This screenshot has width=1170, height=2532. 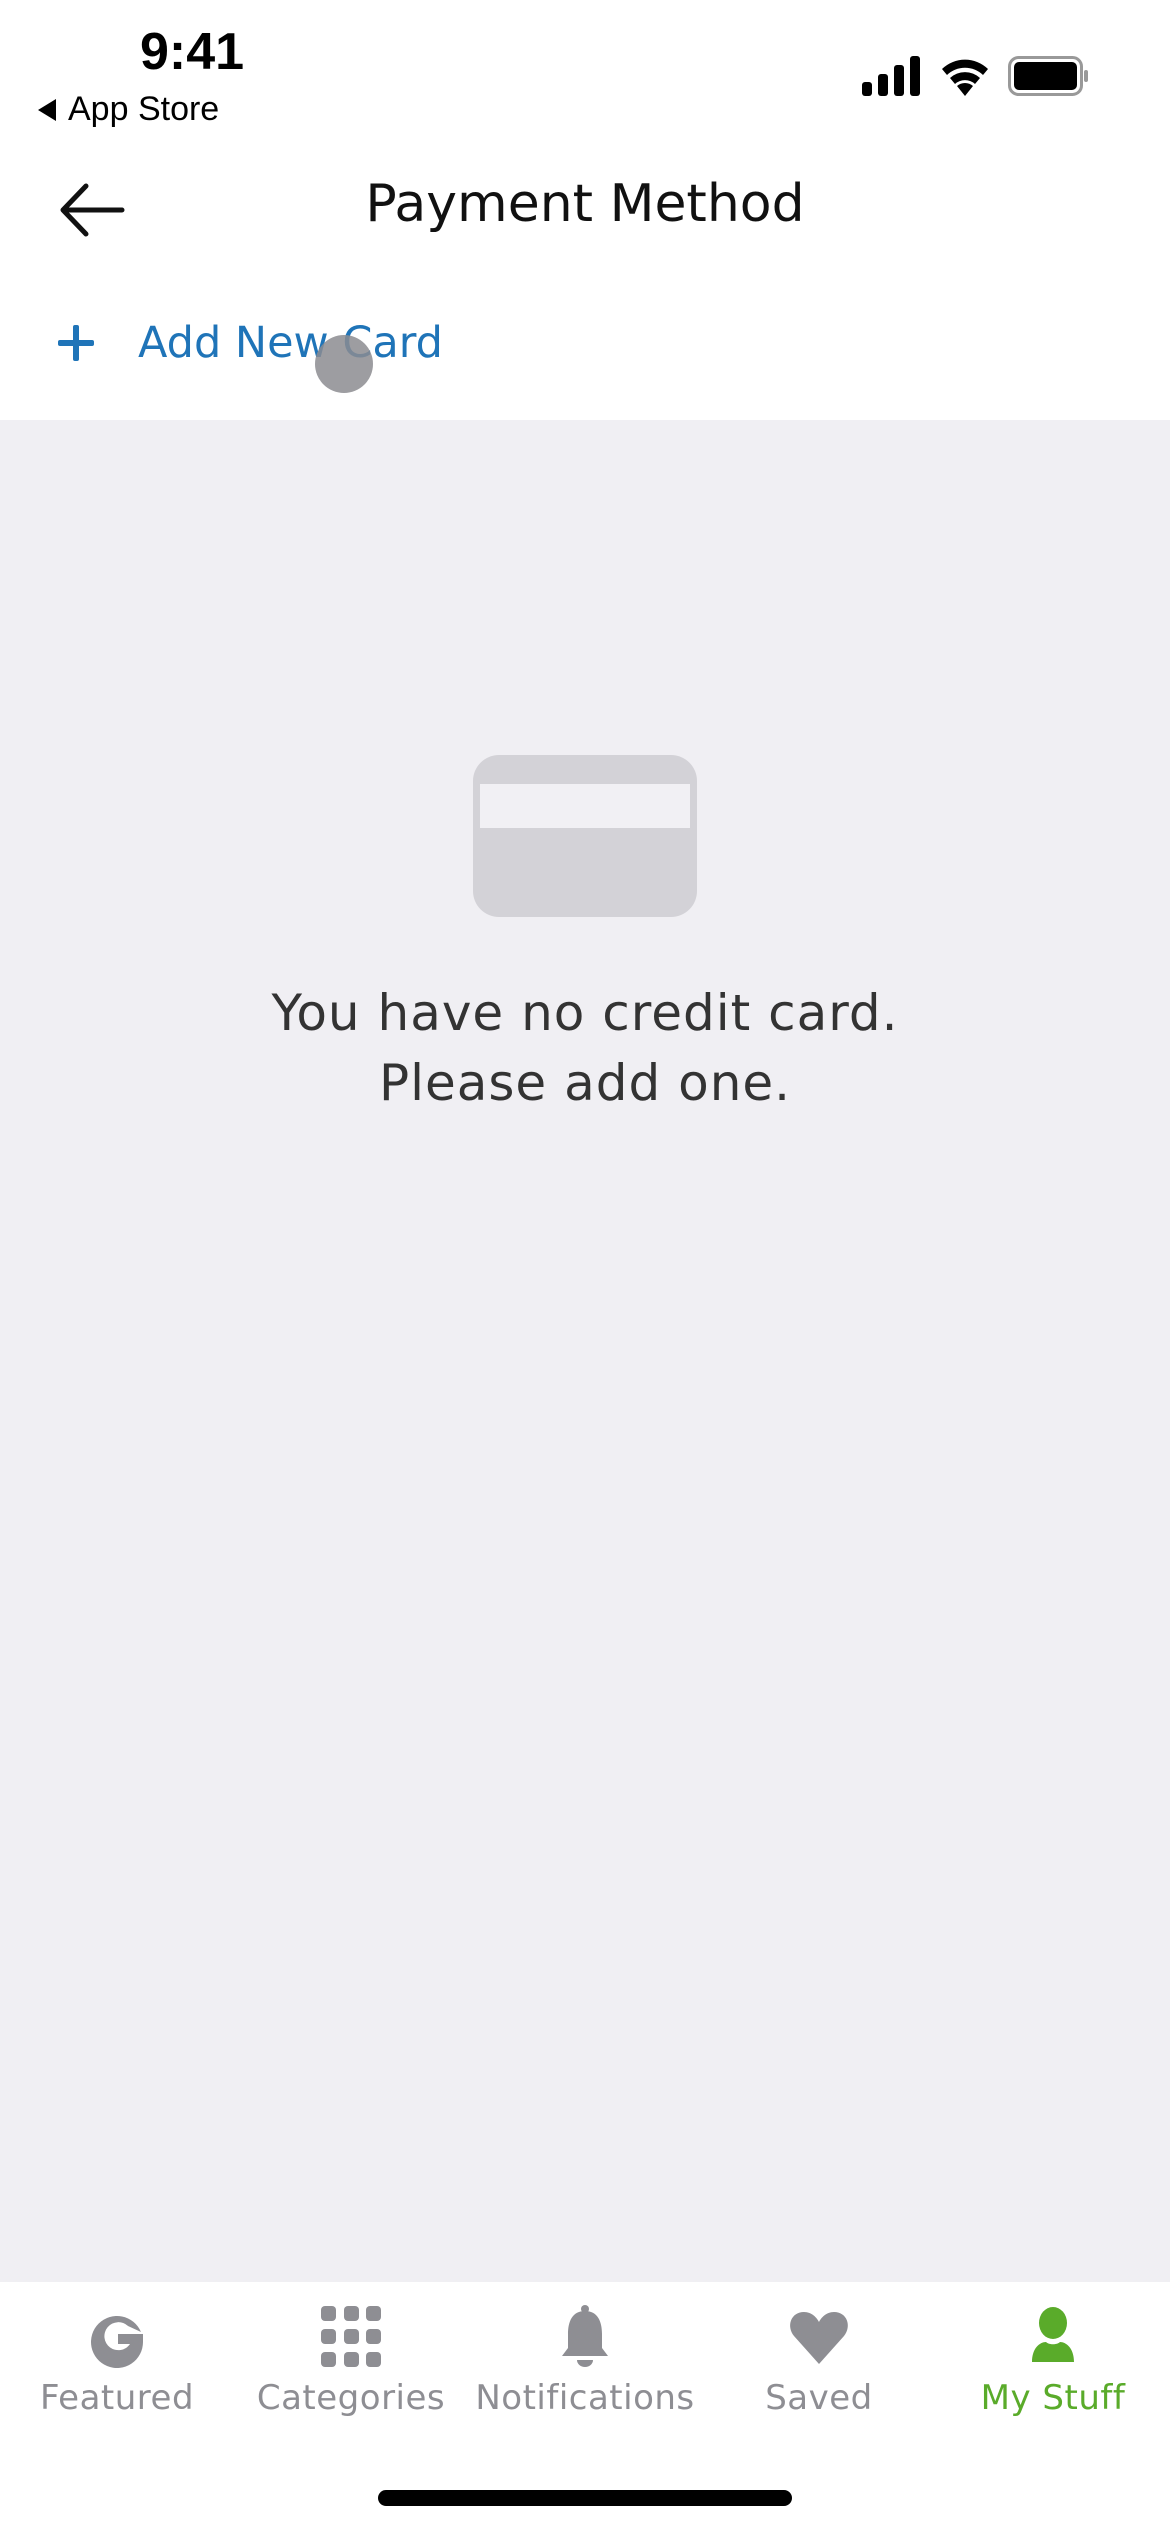 What do you see at coordinates (47, 109) in the screenshot?
I see `back-triangle-icon` at bounding box center [47, 109].